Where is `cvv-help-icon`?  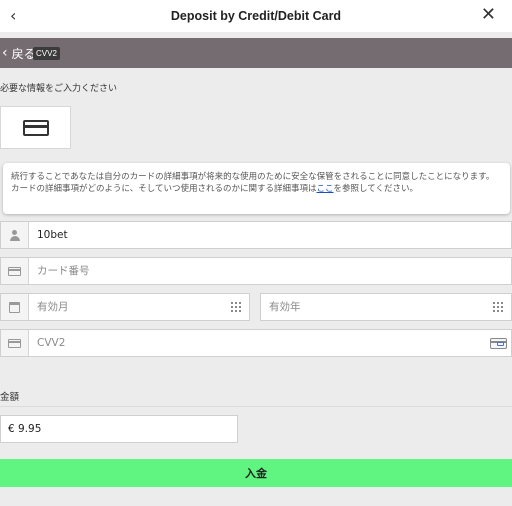
cvv-help-icon is located at coordinates (498, 343).